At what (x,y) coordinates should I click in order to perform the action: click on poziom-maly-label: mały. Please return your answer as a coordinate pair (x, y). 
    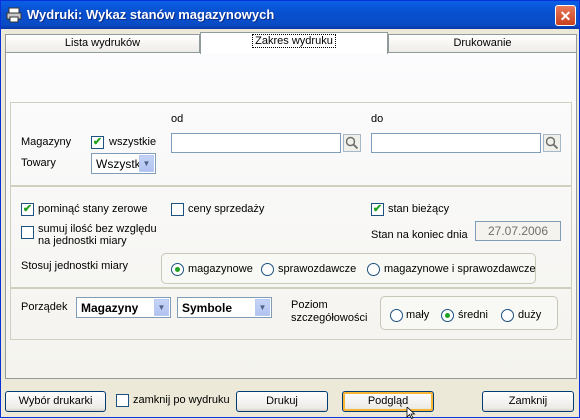
    Looking at the image, I should click on (418, 315).